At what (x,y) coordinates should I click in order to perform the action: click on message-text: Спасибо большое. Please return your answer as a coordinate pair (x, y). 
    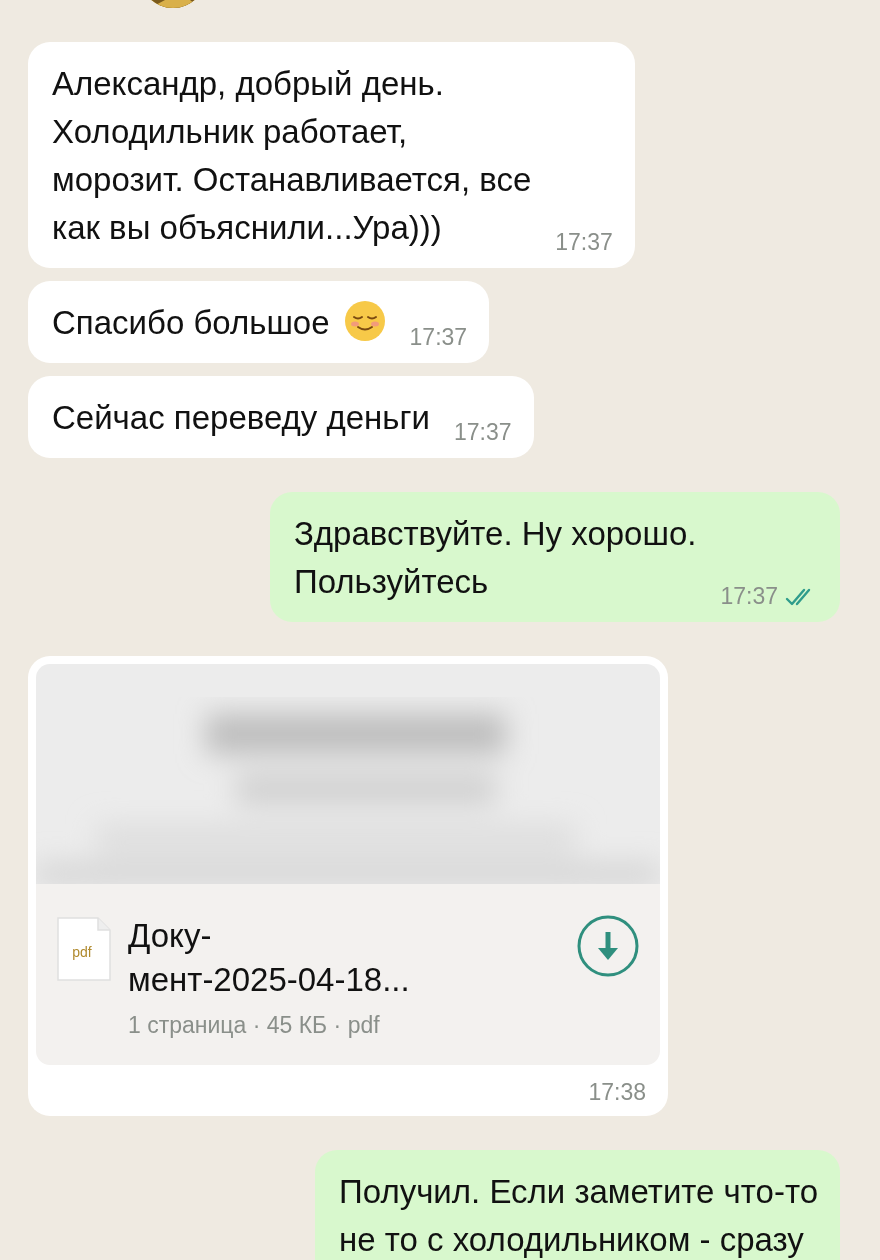
    Looking at the image, I should click on (191, 322).